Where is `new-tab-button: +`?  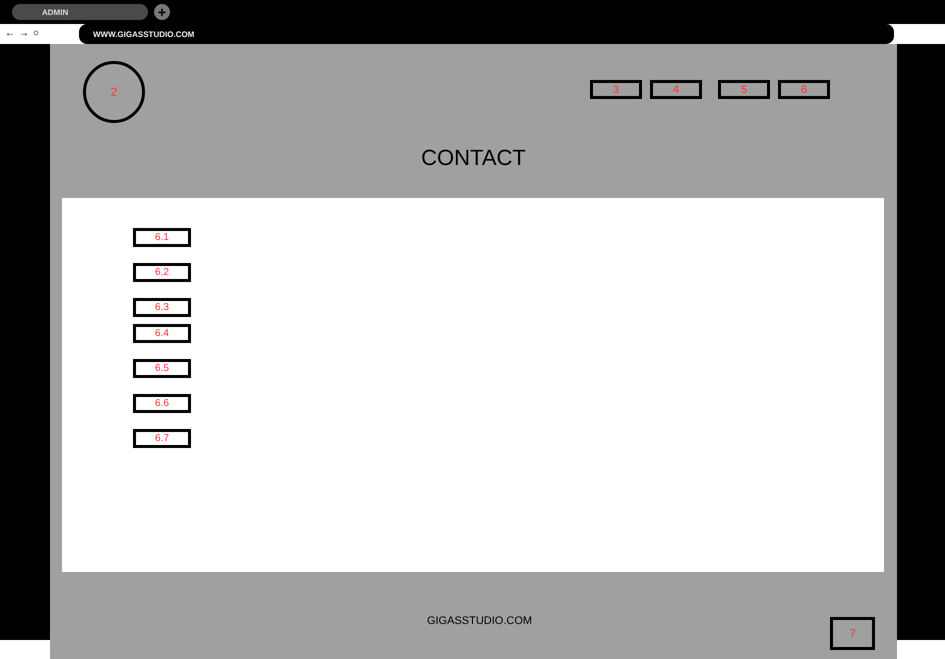 new-tab-button: + is located at coordinates (162, 12).